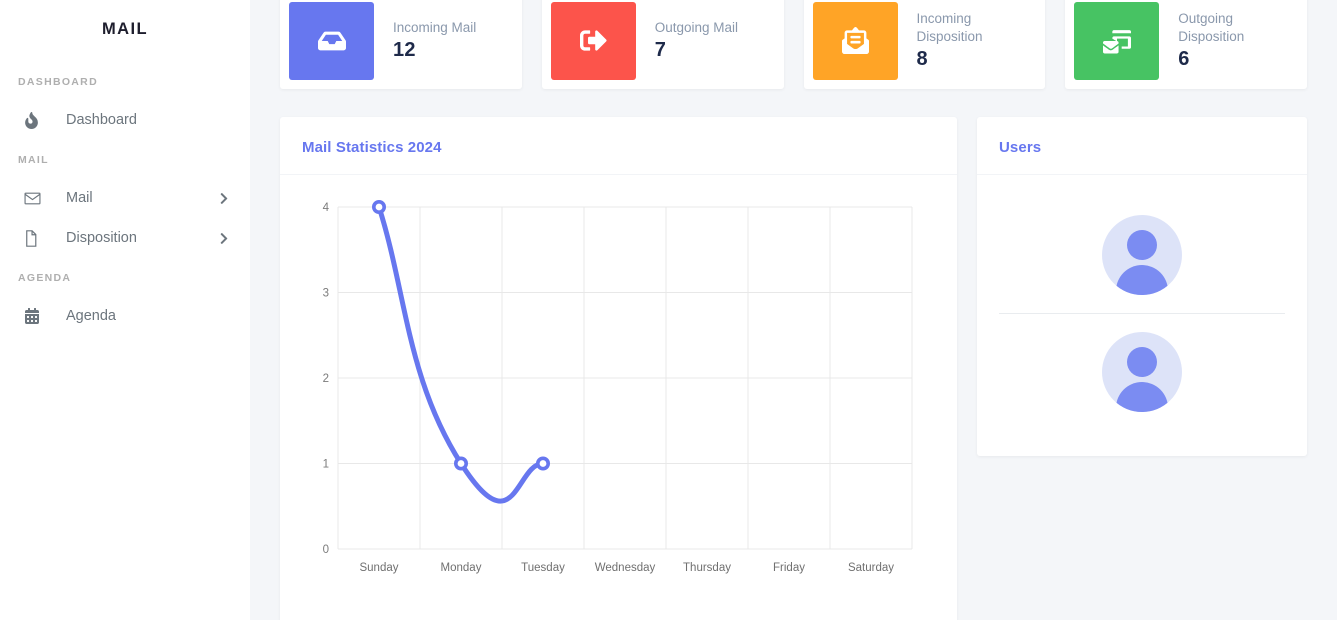 This screenshot has width=1337, height=620. I want to click on stat-label: Outgoing Mail, so click(696, 27).